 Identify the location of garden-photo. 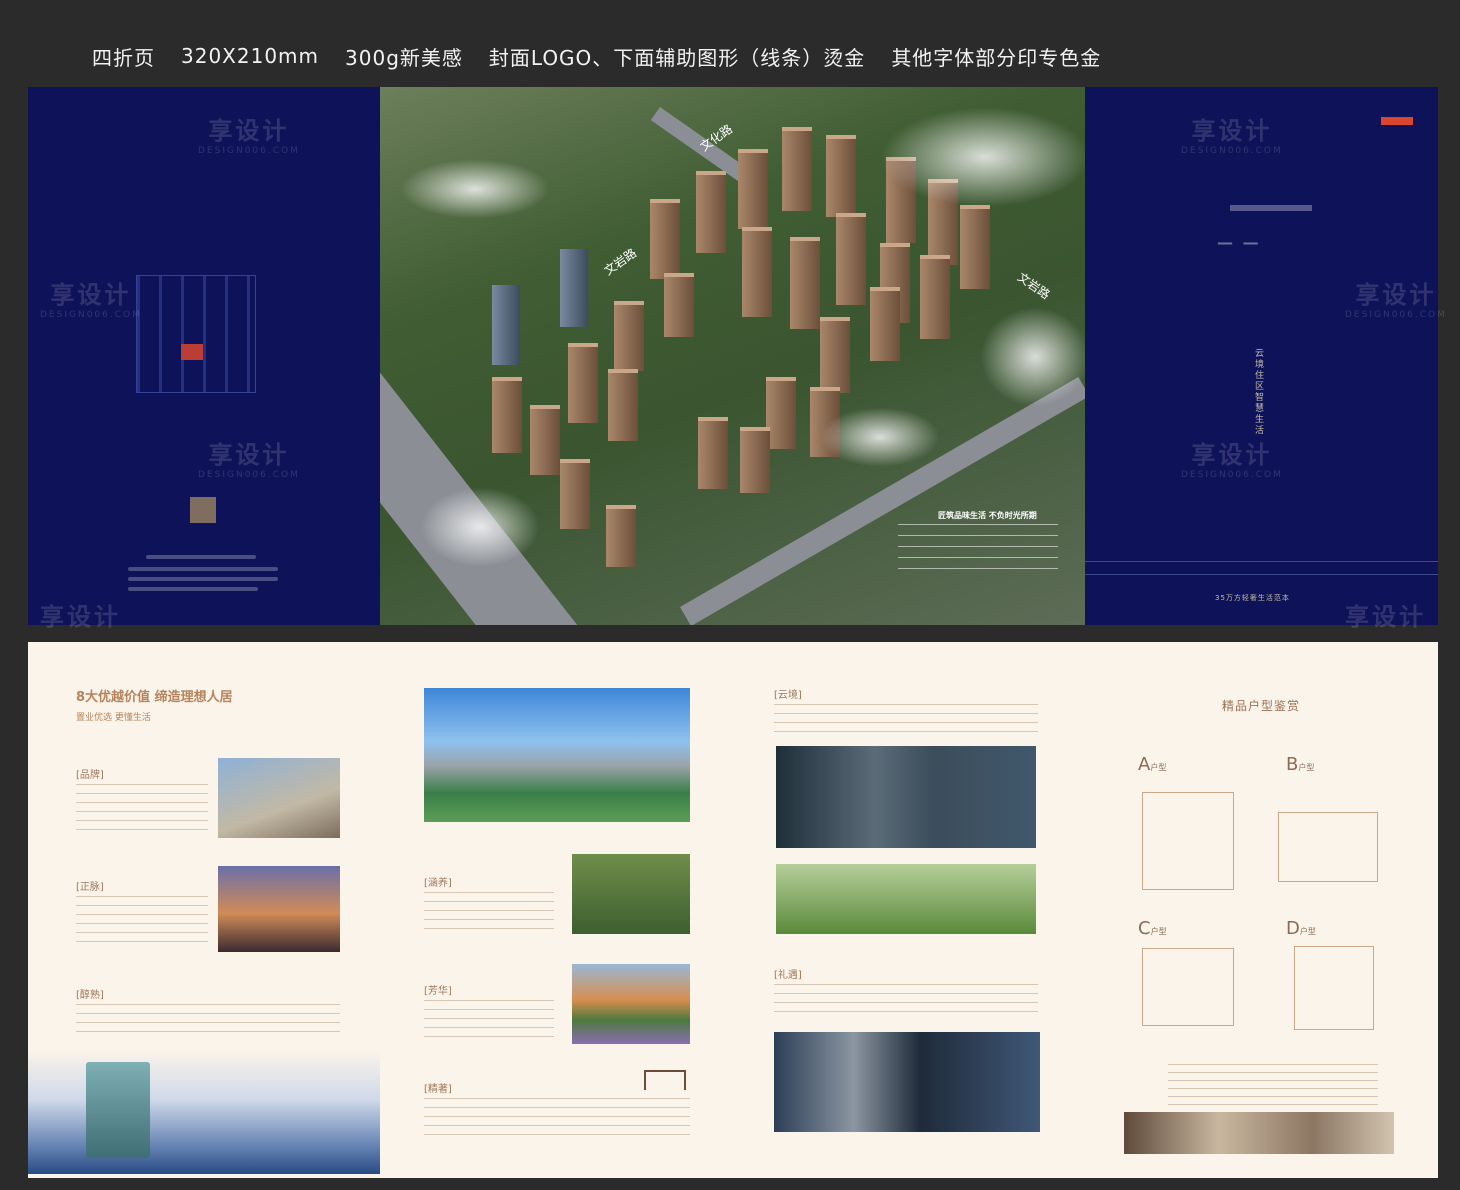
(631, 1004).